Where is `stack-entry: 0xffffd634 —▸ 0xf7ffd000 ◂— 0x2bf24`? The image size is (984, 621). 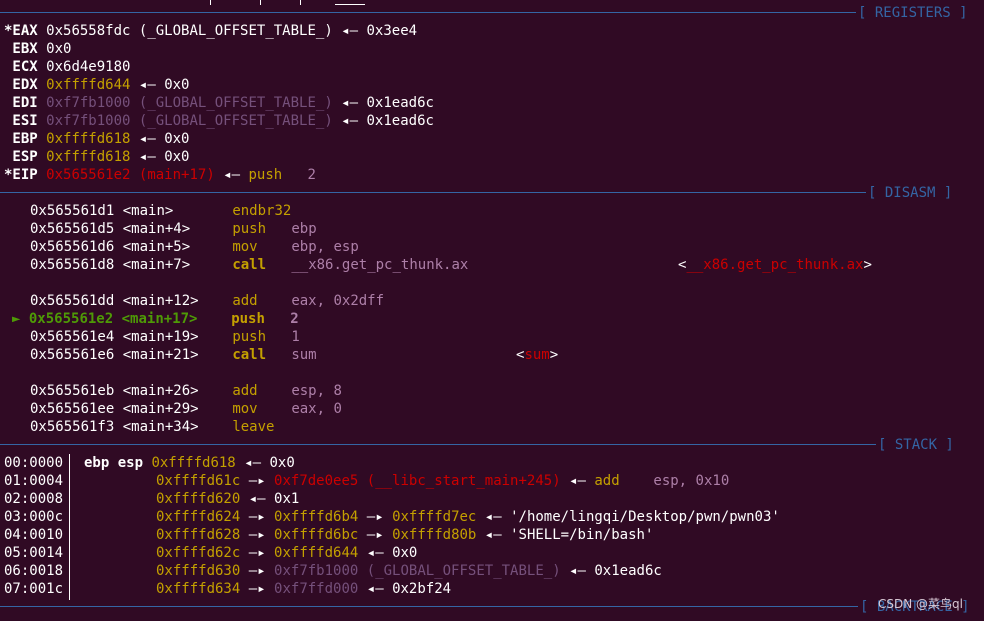 stack-entry: 0xffffd634 —▸ 0xf7ffd000 ◂— 0x2bf24 is located at coordinates (304, 589).